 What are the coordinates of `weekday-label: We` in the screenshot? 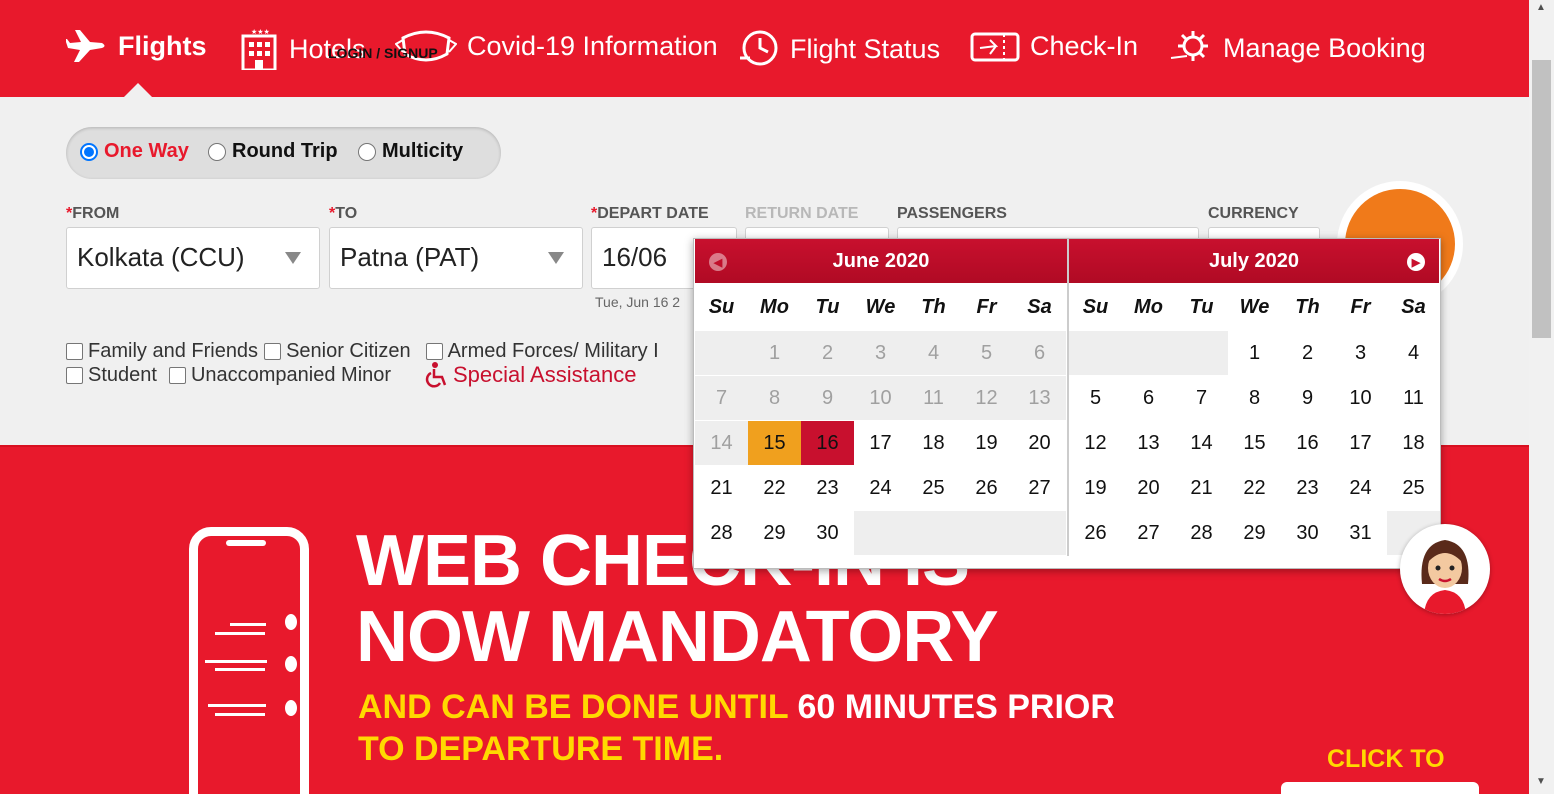 It's located at (1254, 306).